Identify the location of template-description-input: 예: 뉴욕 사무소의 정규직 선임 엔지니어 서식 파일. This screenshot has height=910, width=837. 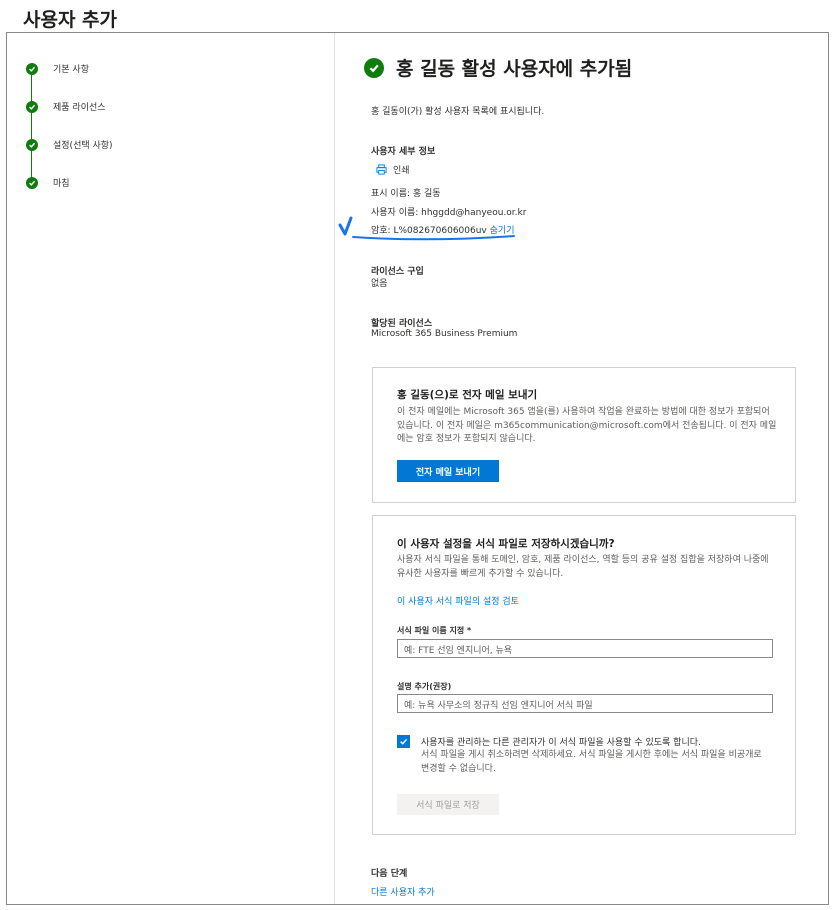
(585, 703).